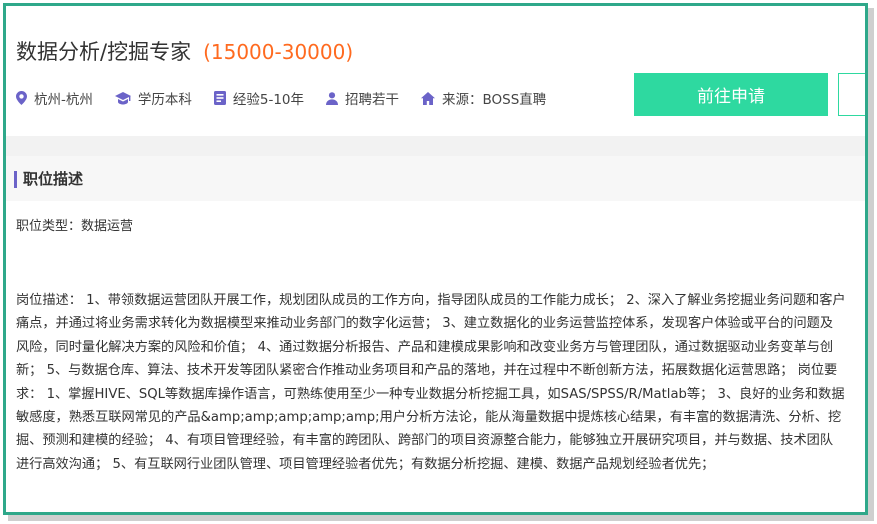 This screenshot has width=877, height=524. I want to click on education-text: 学历本科, so click(164, 100).